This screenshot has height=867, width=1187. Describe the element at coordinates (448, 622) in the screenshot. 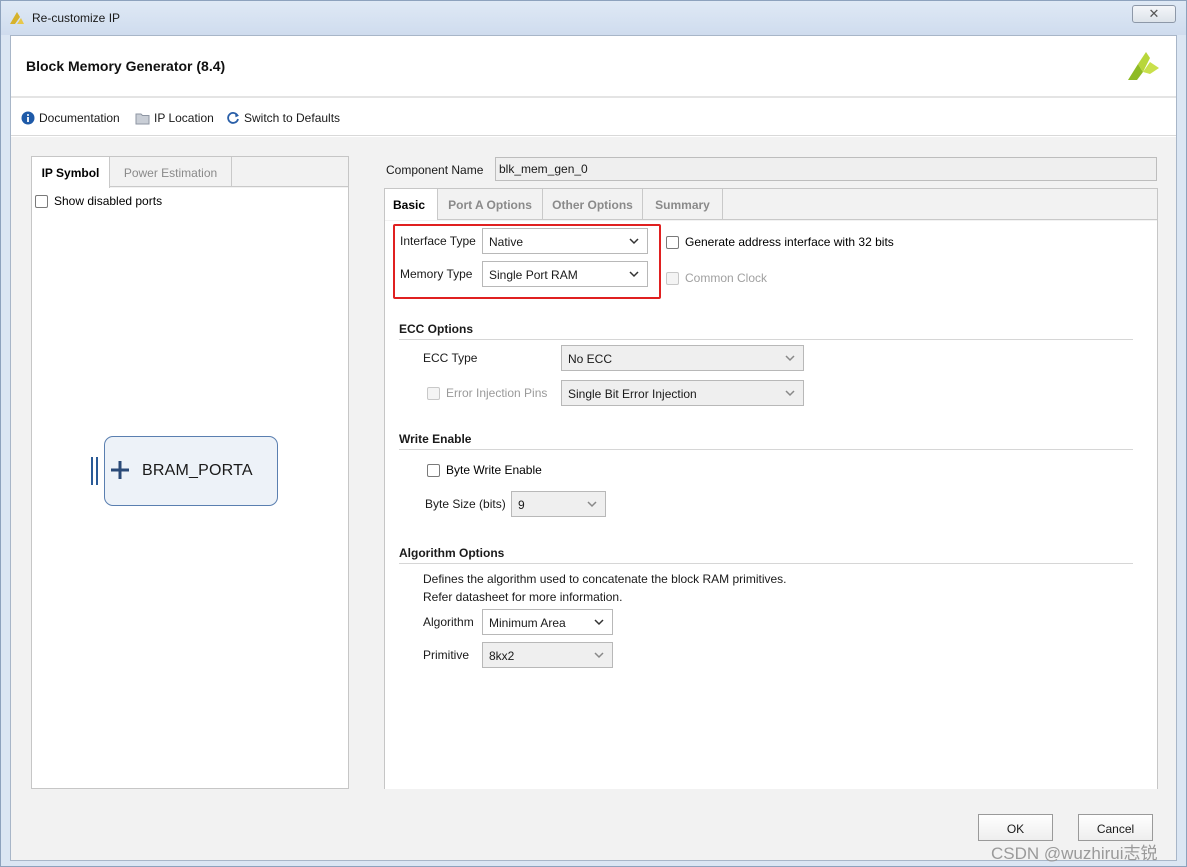

I see `algorithm-label: Algorithm` at that location.